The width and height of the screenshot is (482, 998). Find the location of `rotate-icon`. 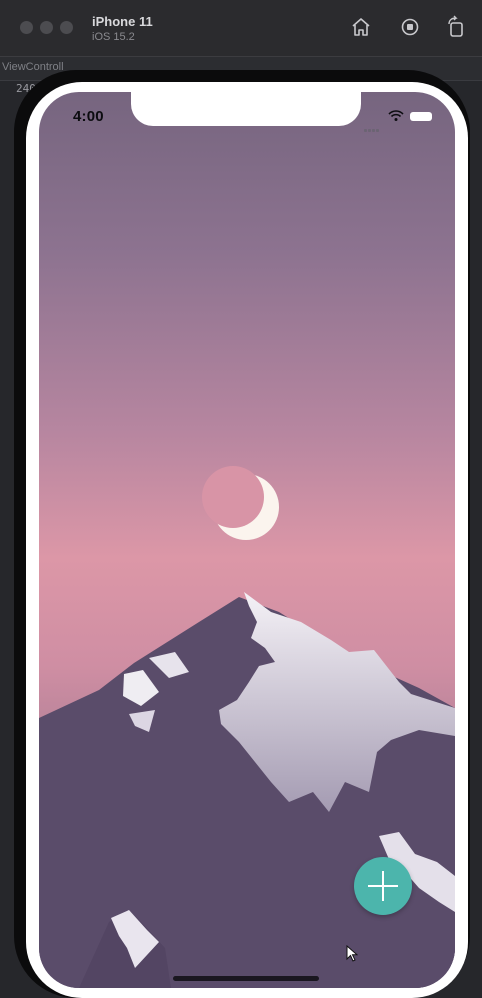

rotate-icon is located at coordinates (456, 27).